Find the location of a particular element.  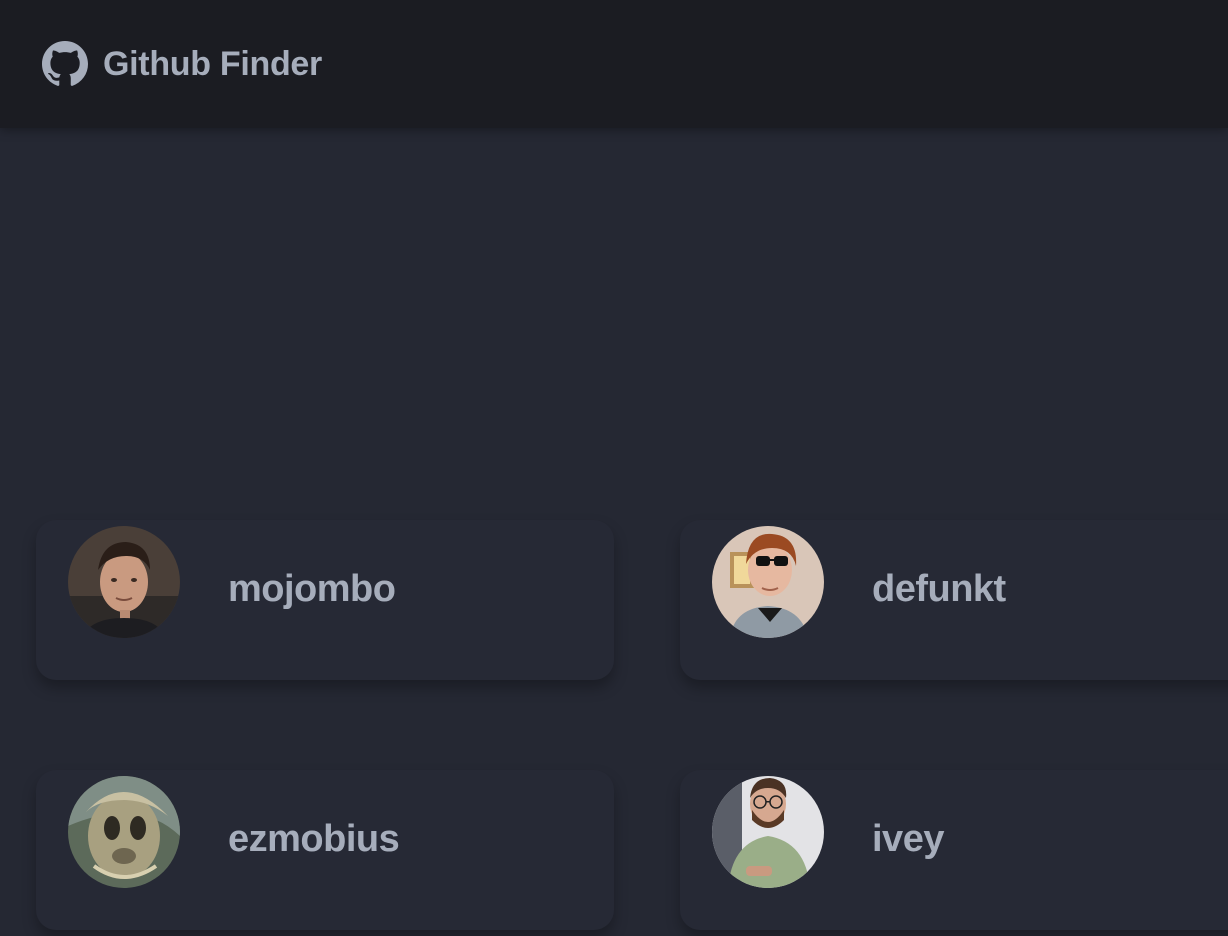

username: ivey is located at coordinates (908, 839).